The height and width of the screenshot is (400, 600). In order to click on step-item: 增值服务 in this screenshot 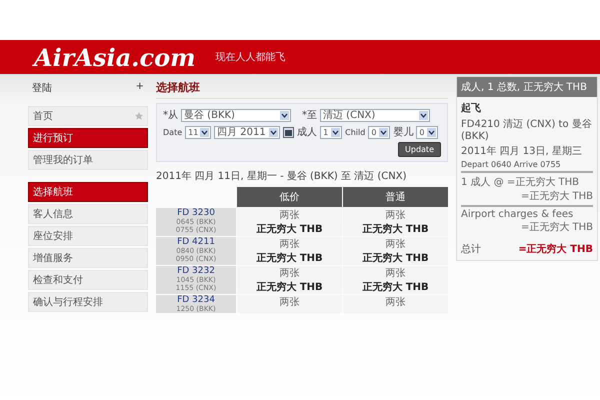, I will do `click(88, 258)`.